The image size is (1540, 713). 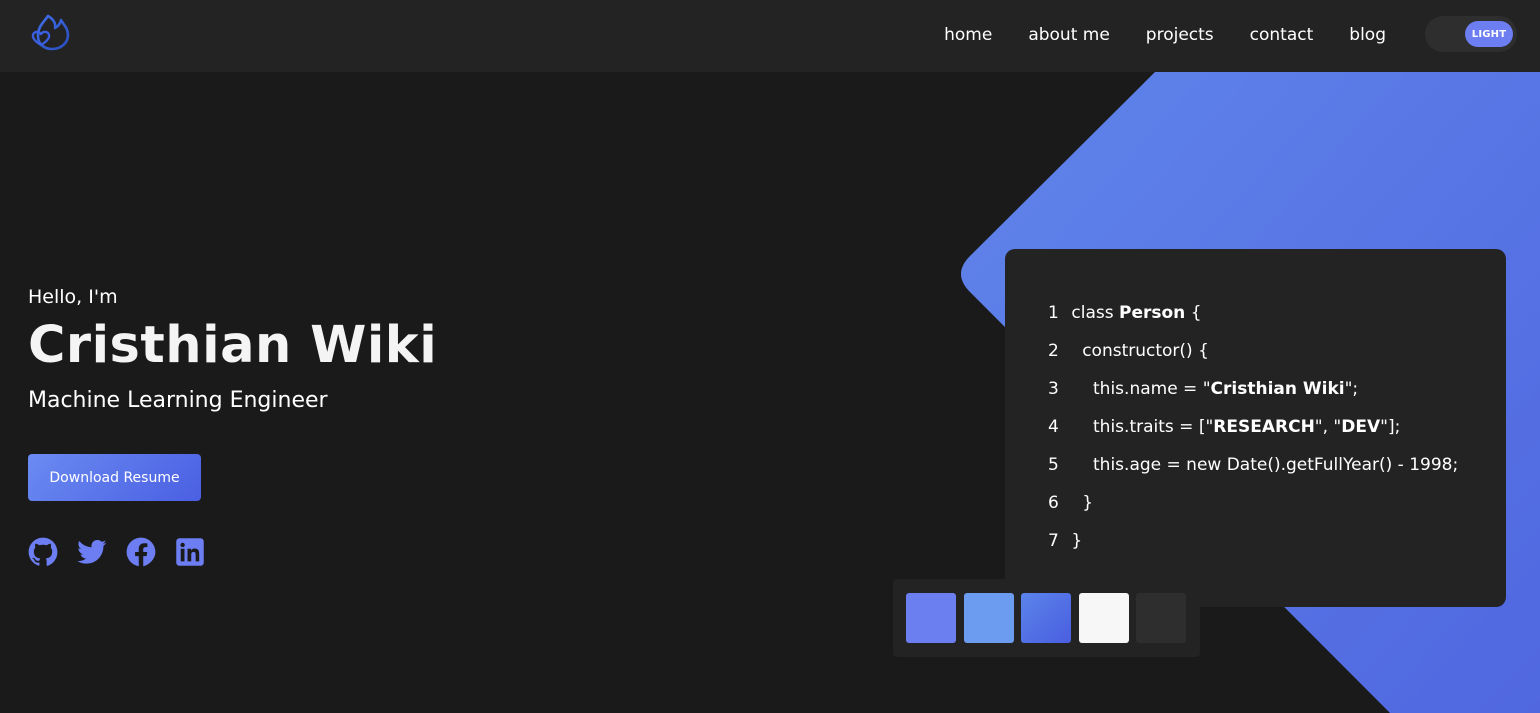 I want to click on color-palette, so click(x=1046, y=618).